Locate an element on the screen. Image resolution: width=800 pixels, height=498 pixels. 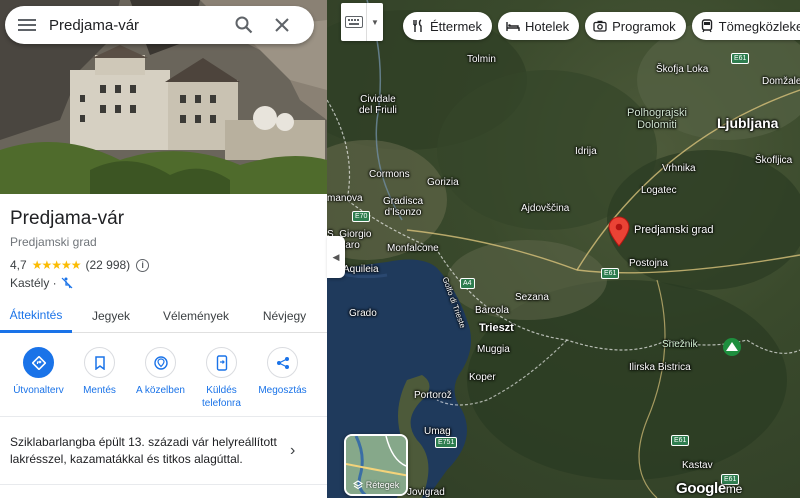
rating-stars: ★★★★★ is located at coordinates (56, 265).